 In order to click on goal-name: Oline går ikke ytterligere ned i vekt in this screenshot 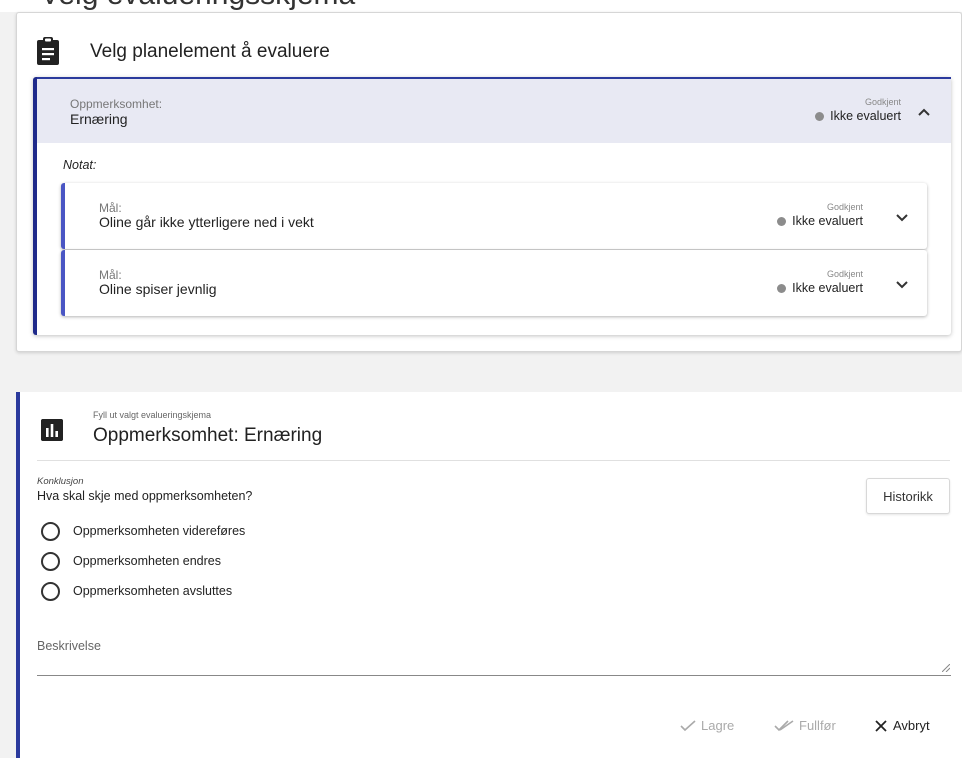, I will do `click(206, 222)`.